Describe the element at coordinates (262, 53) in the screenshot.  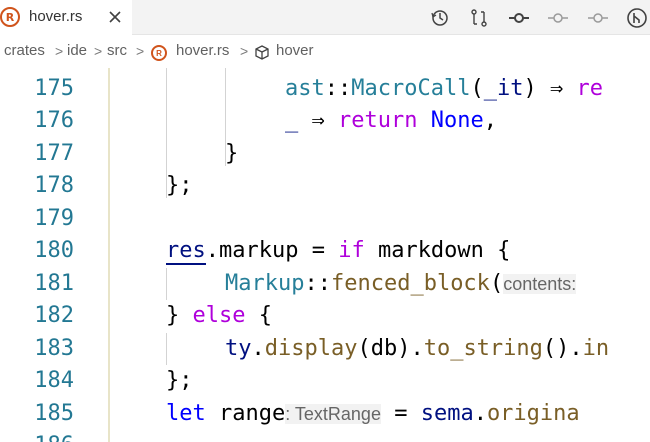
I see `module-symbol-icon` at that location.